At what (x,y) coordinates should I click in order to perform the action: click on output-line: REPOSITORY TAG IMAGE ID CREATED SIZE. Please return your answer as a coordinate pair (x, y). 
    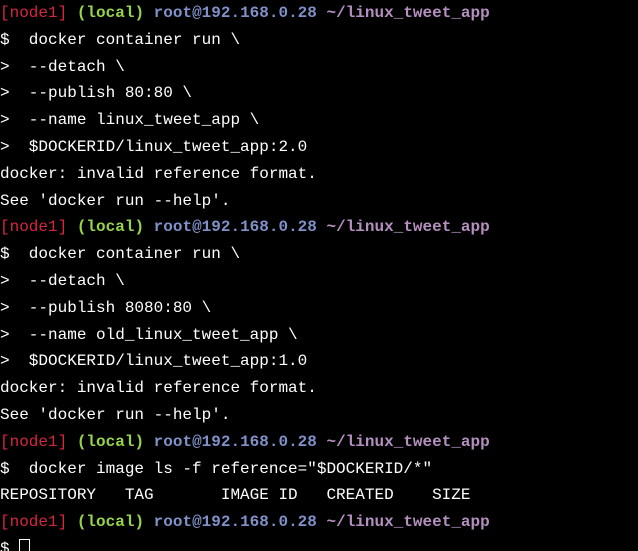
    Looking at the image, I should click on (235, 495).